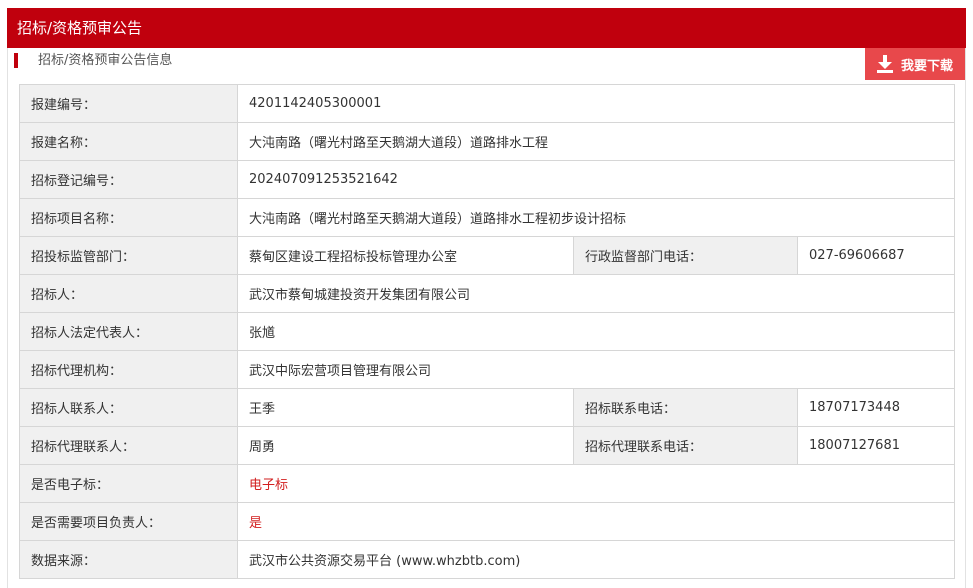  Describe the element at coordinates (128, 255) in the screenshot. I see `supervision-dept-label: 招投标监管部门：` at that location.